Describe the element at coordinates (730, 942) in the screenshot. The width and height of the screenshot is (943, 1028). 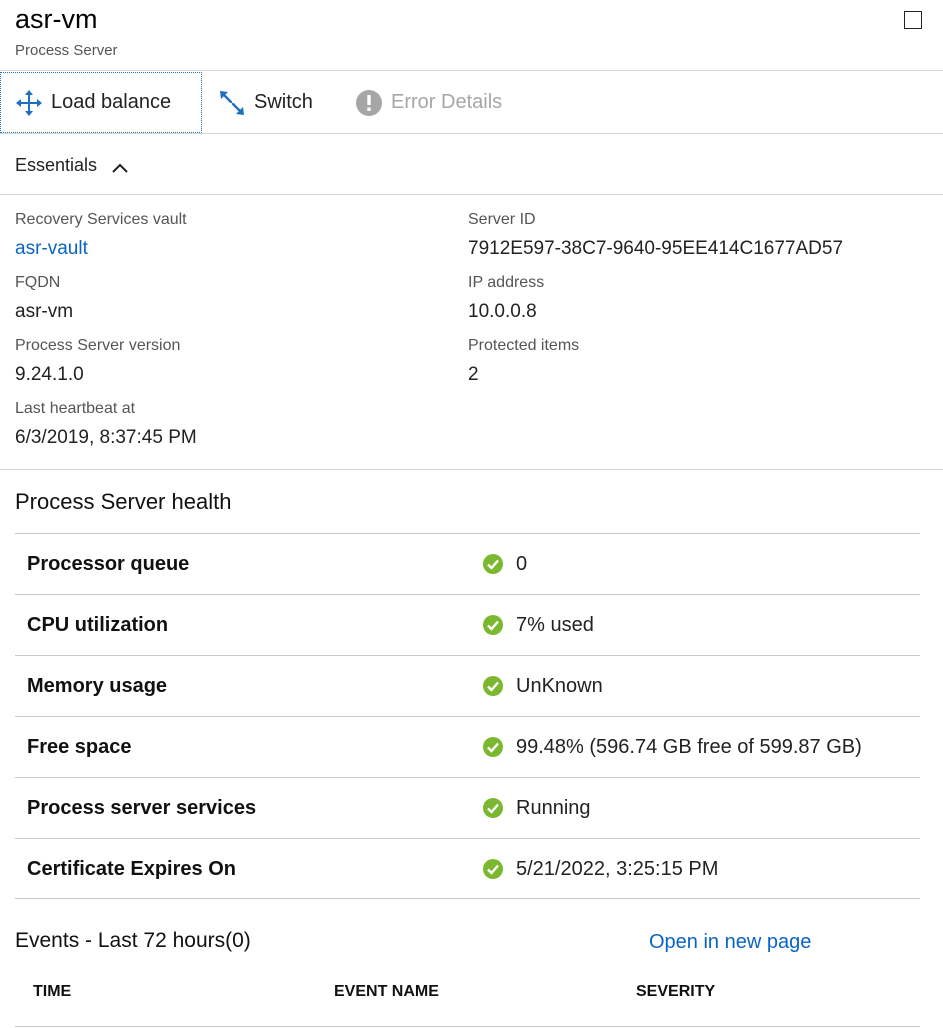
I see `open-in-new-page-link: Open in new page` at that location.